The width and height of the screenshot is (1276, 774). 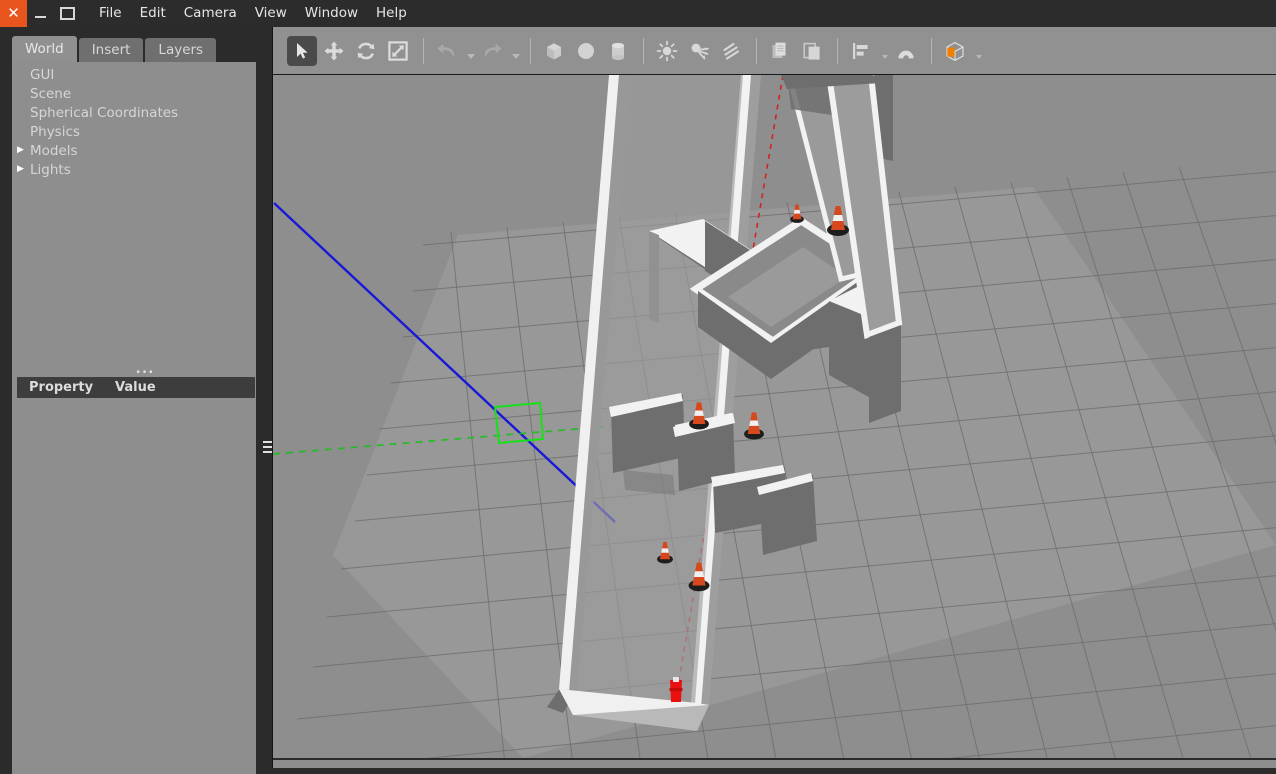 I want to click on panel-splitter-handle: •••, so click(x=145, y=373).